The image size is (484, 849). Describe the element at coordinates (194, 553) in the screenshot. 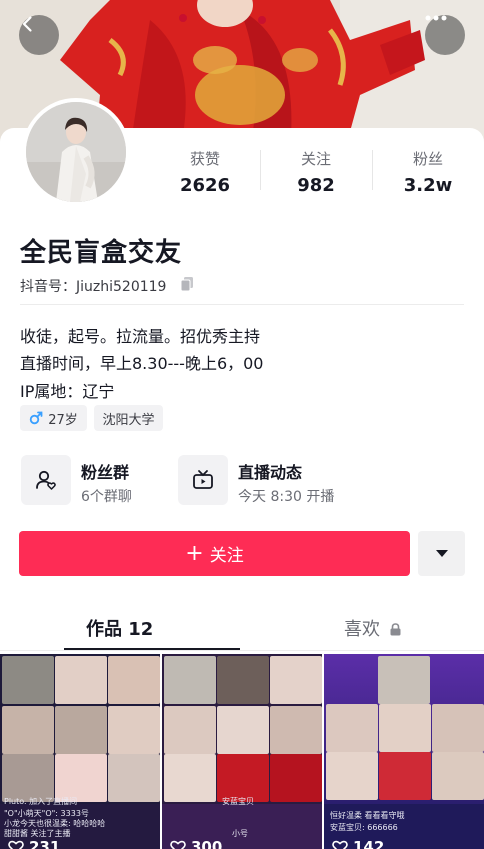

I see `plus-icon: +` at that location.